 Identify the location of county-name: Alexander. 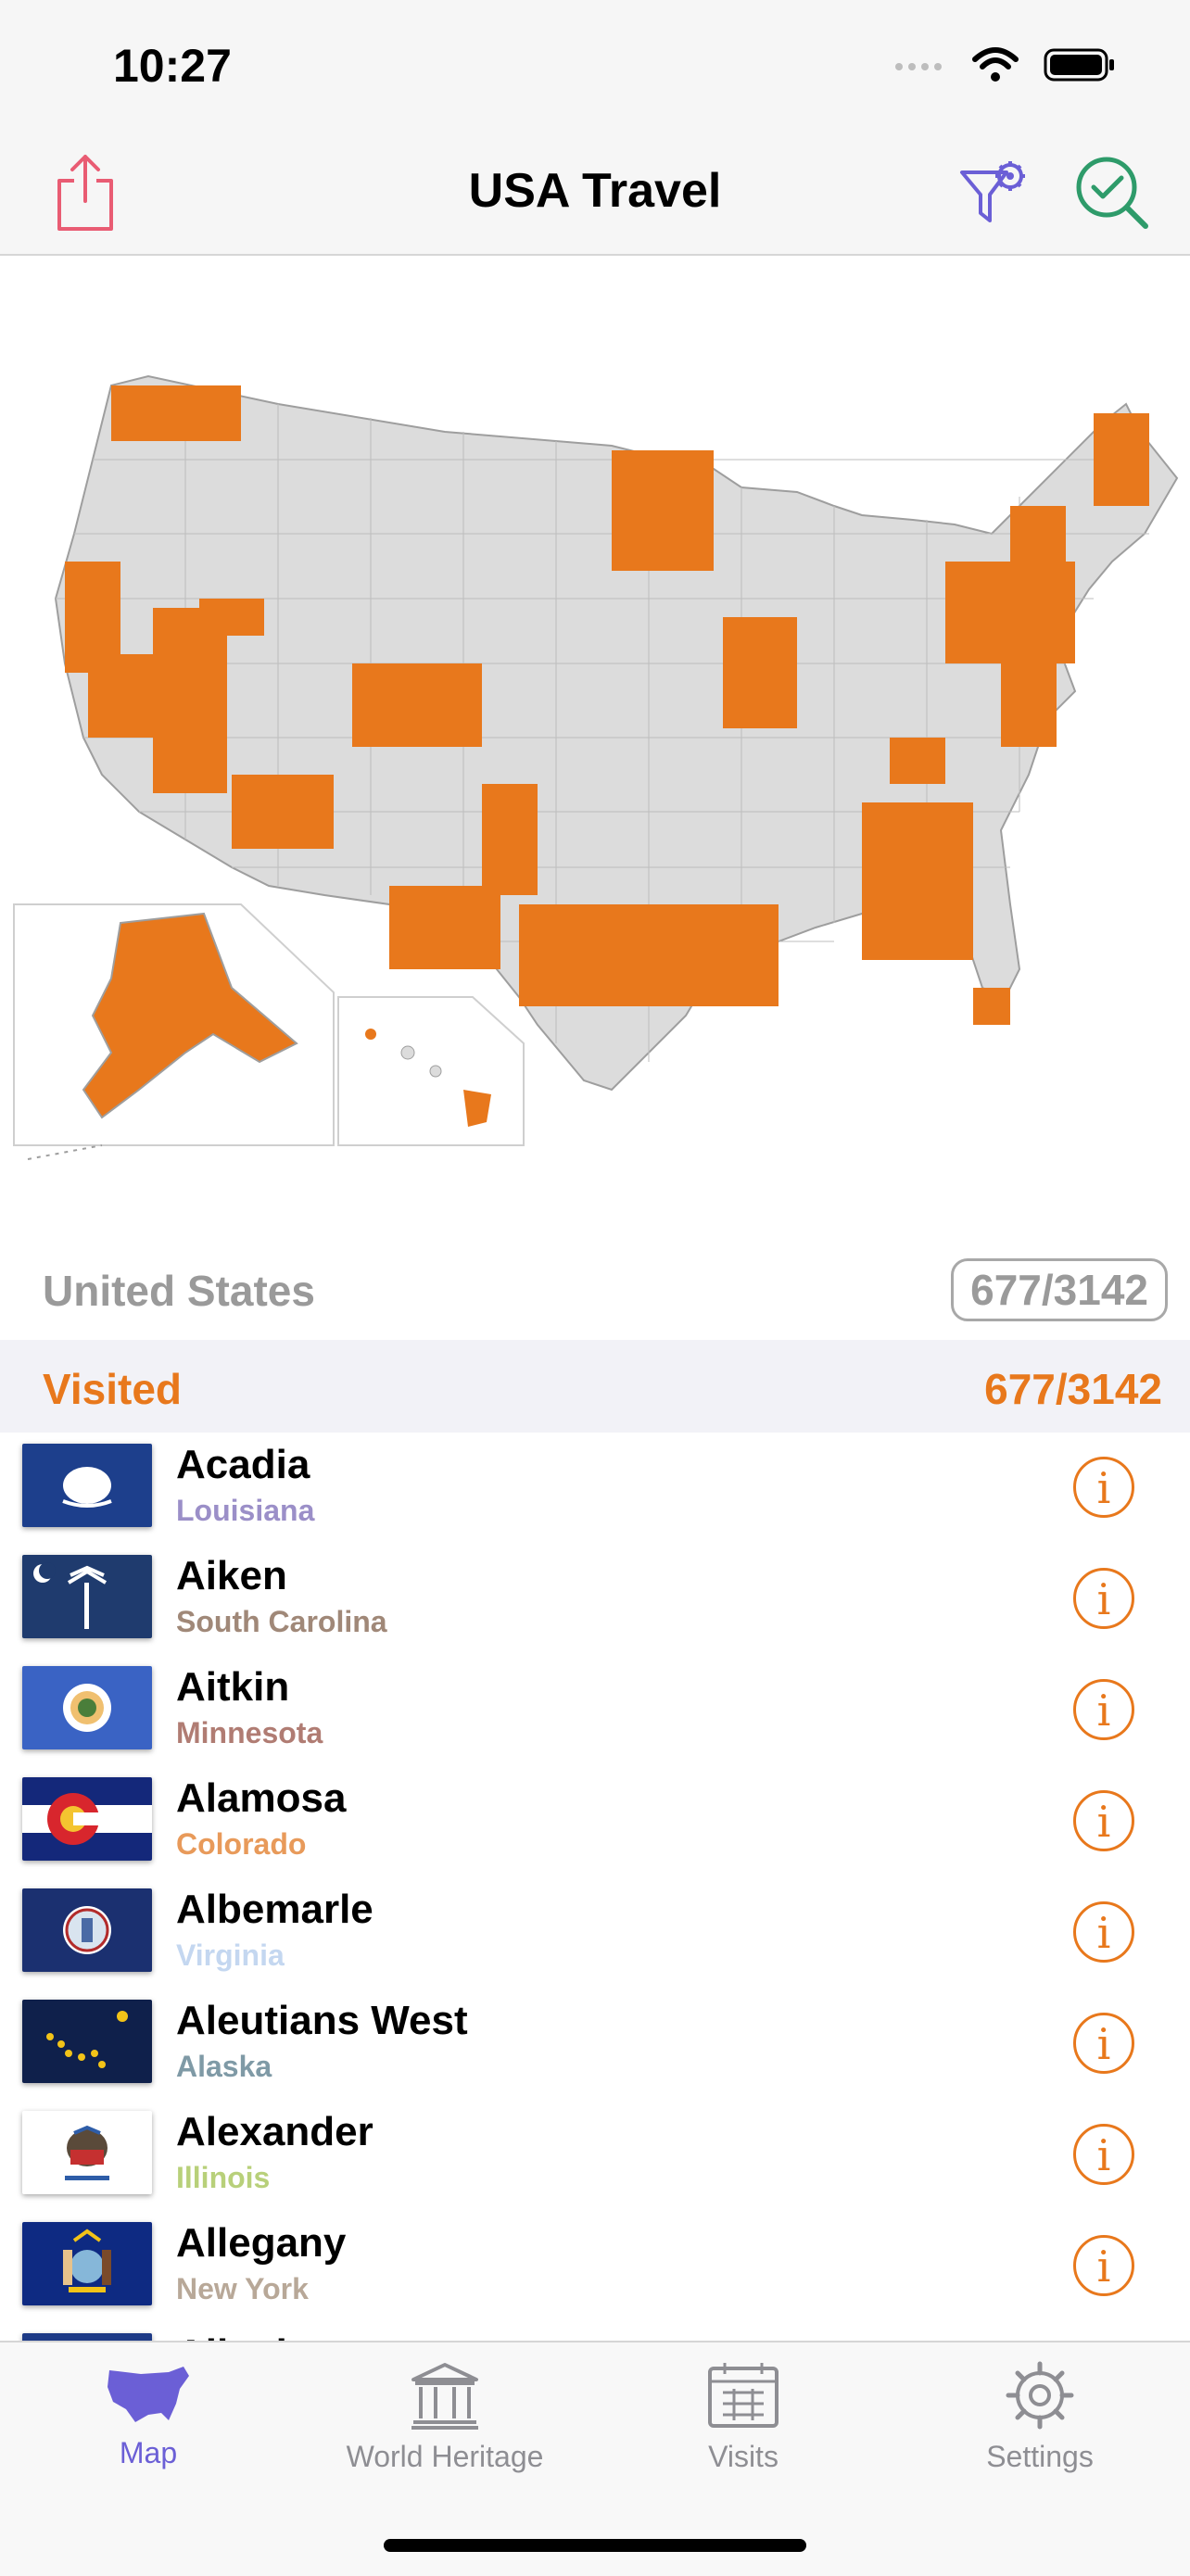
(274, 2131).